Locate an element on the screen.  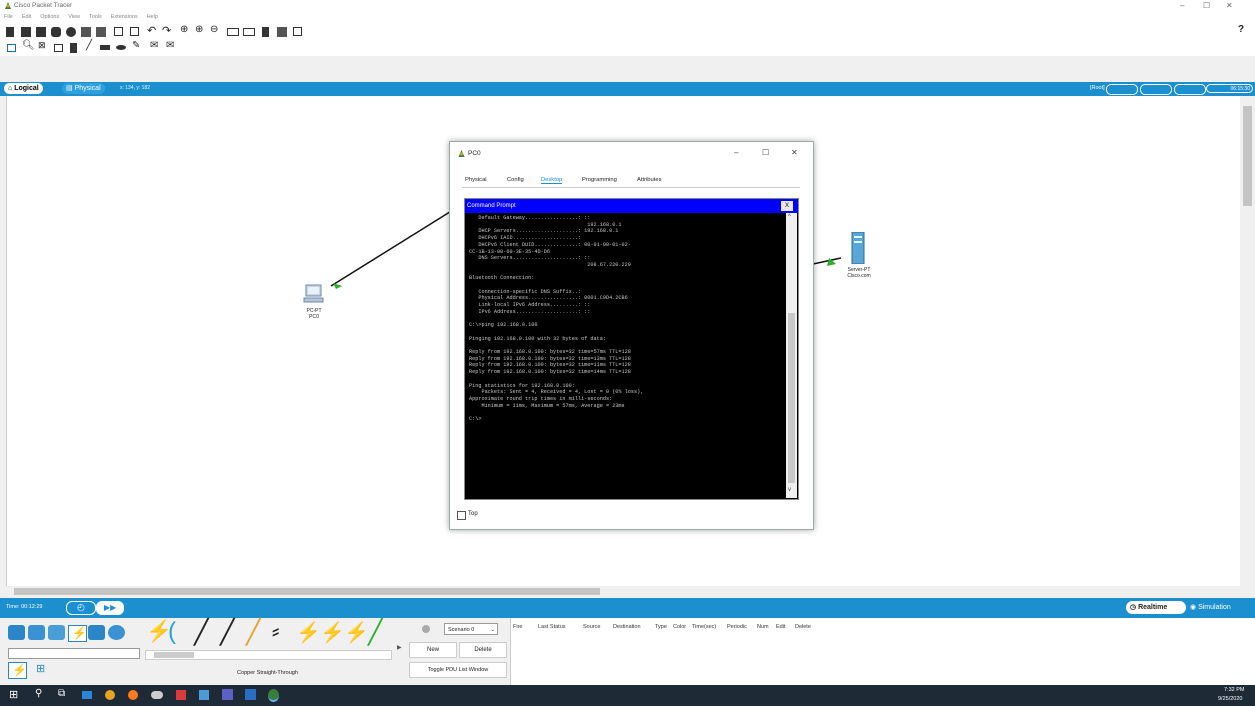
network-devices-icon is located at coordinates (16, 632).